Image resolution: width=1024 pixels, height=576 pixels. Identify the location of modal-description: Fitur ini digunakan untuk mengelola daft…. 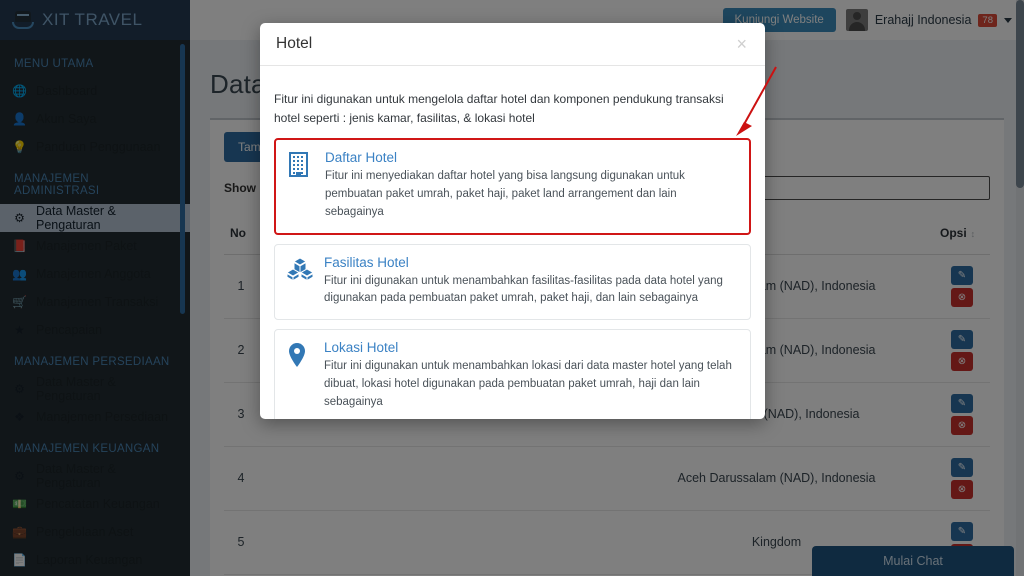
(499, 108).